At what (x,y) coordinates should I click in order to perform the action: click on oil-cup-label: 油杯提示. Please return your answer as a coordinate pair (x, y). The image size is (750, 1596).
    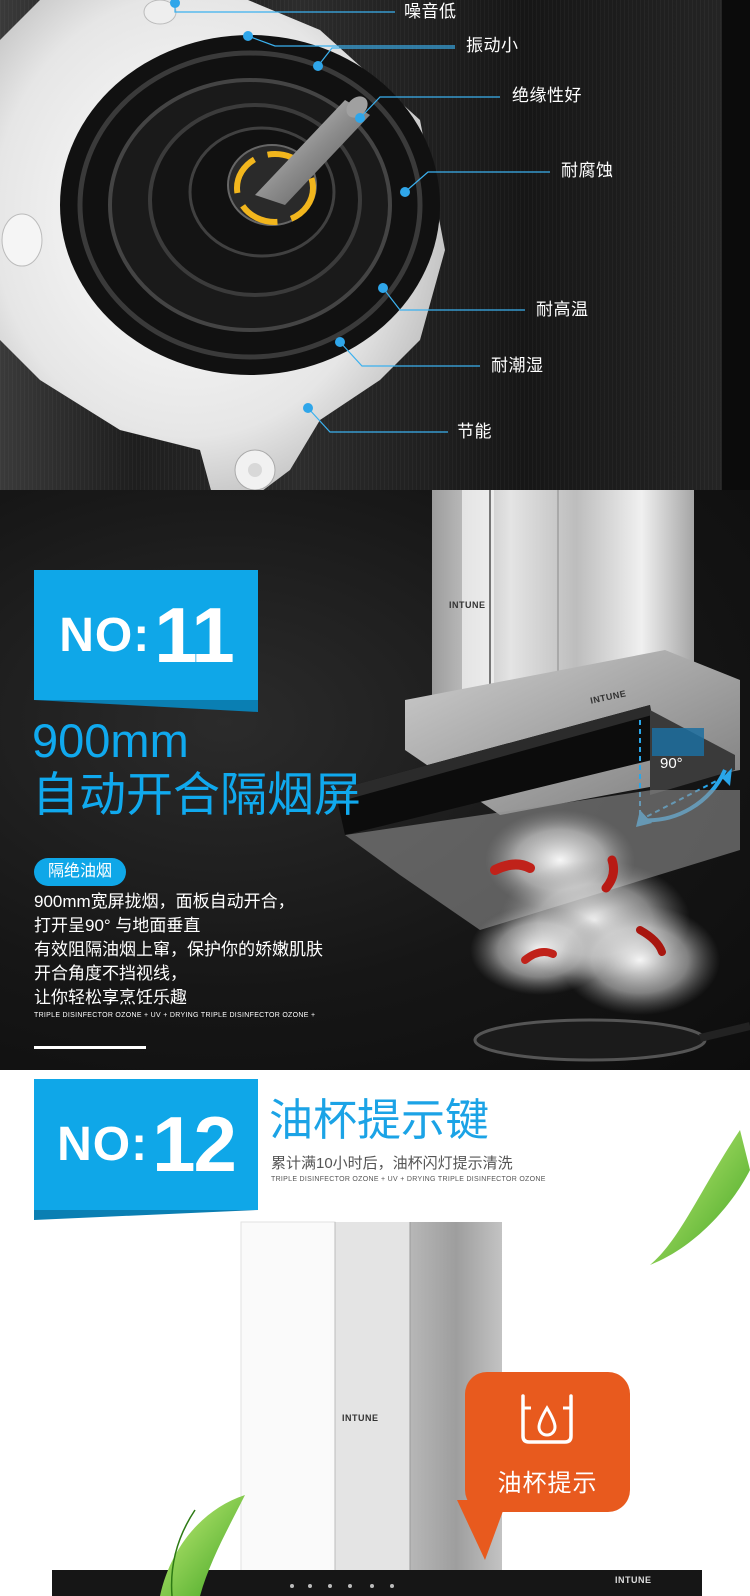
    Looking at the image, I should click on (547, 1483).